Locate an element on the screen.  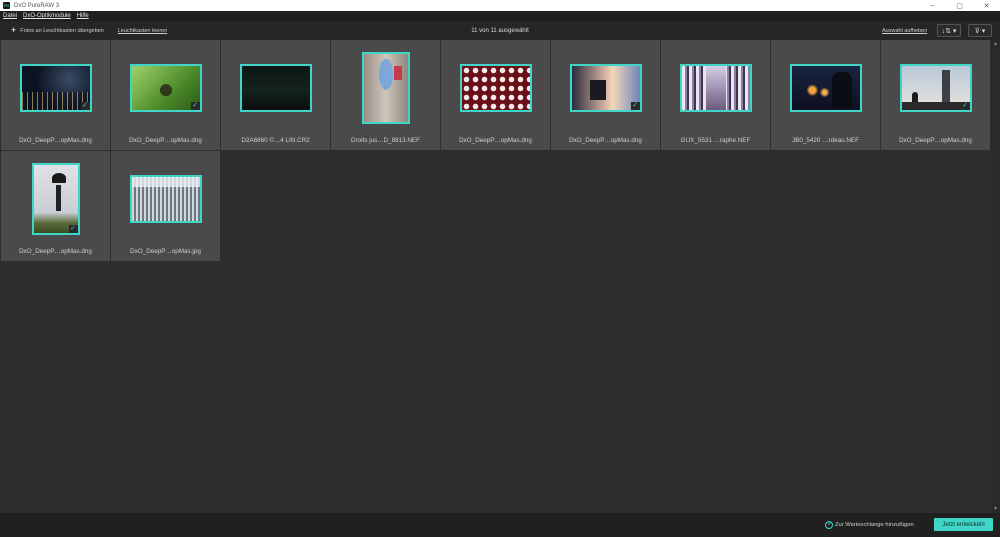
menu-optikmodule: DxO-Optikmodule is located at coordinates (47, 16).